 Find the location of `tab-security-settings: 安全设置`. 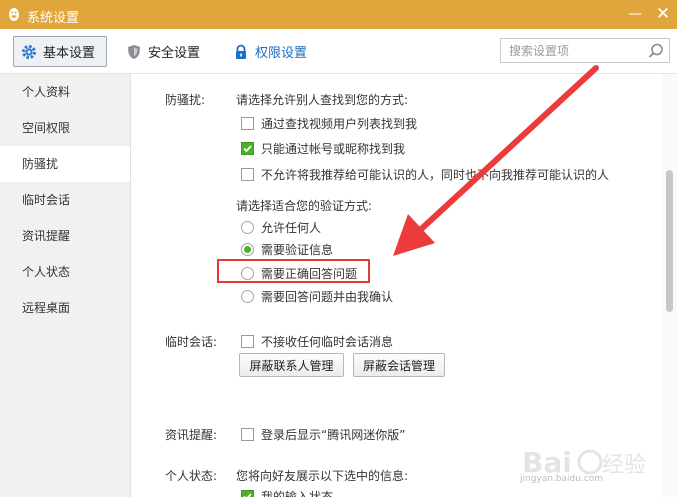

tab-security-settings: 安全设置 is located at coordinates (163, 51).